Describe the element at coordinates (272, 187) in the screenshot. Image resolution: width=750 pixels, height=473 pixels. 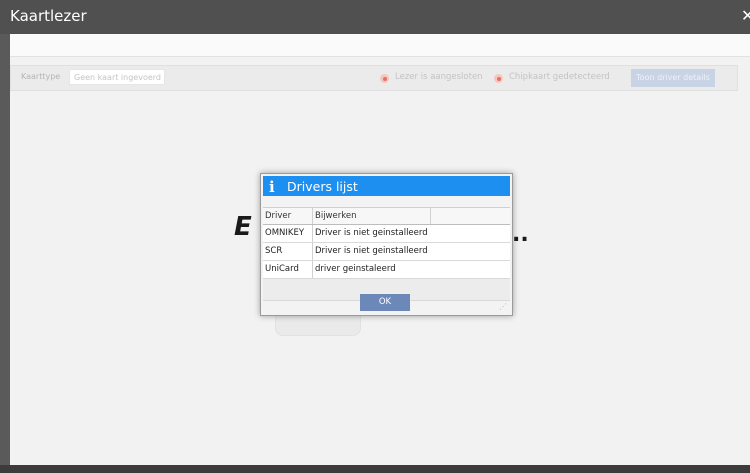
I see `info-icon: i` at that location.